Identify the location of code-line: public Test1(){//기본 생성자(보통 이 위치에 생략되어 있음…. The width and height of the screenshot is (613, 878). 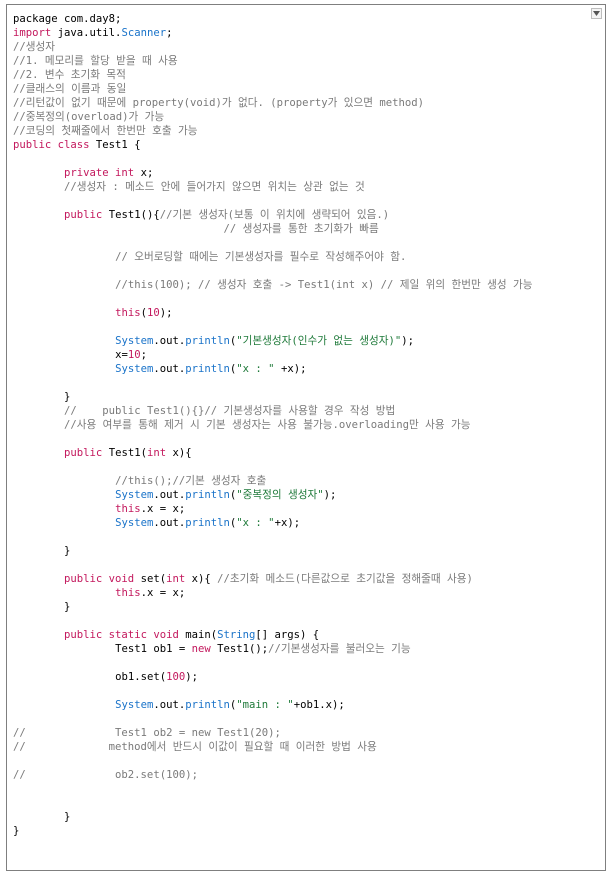
(300, 215).